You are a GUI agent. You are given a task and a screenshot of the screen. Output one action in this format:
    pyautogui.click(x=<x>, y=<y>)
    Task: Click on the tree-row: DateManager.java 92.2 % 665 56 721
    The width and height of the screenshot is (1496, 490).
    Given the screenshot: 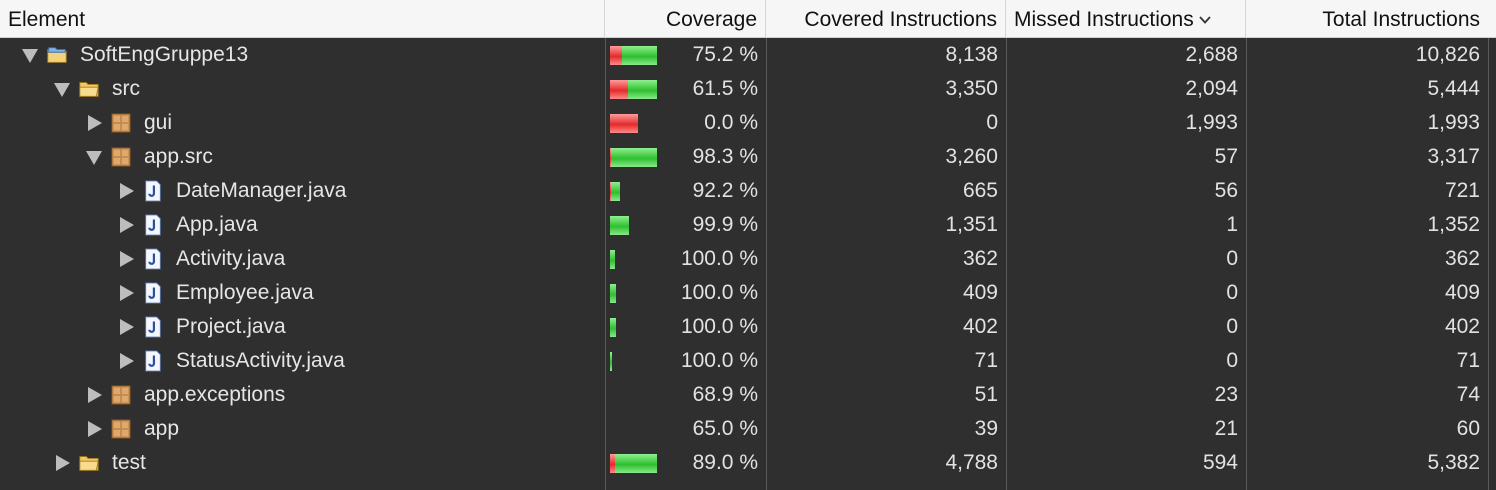 What is the action you would take?
    pyautogui.click(x=748, y=191)
    